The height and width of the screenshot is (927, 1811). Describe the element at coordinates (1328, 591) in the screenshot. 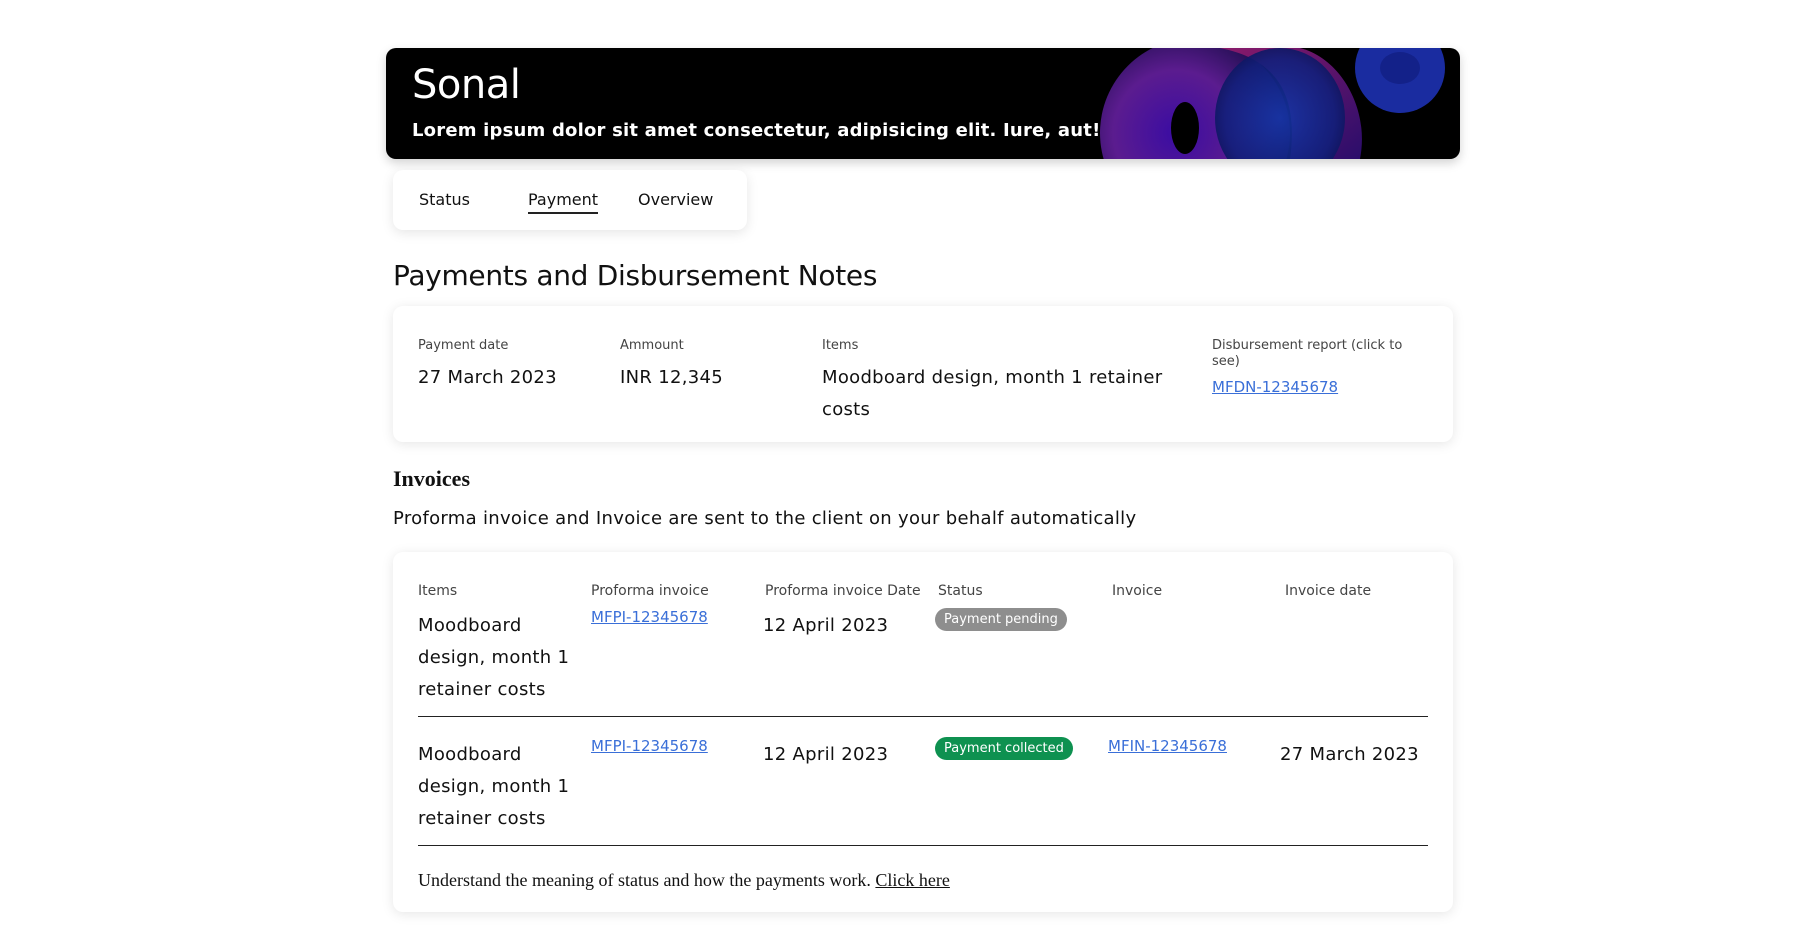

I see `header-invoice-date: Invoice date` at that location.